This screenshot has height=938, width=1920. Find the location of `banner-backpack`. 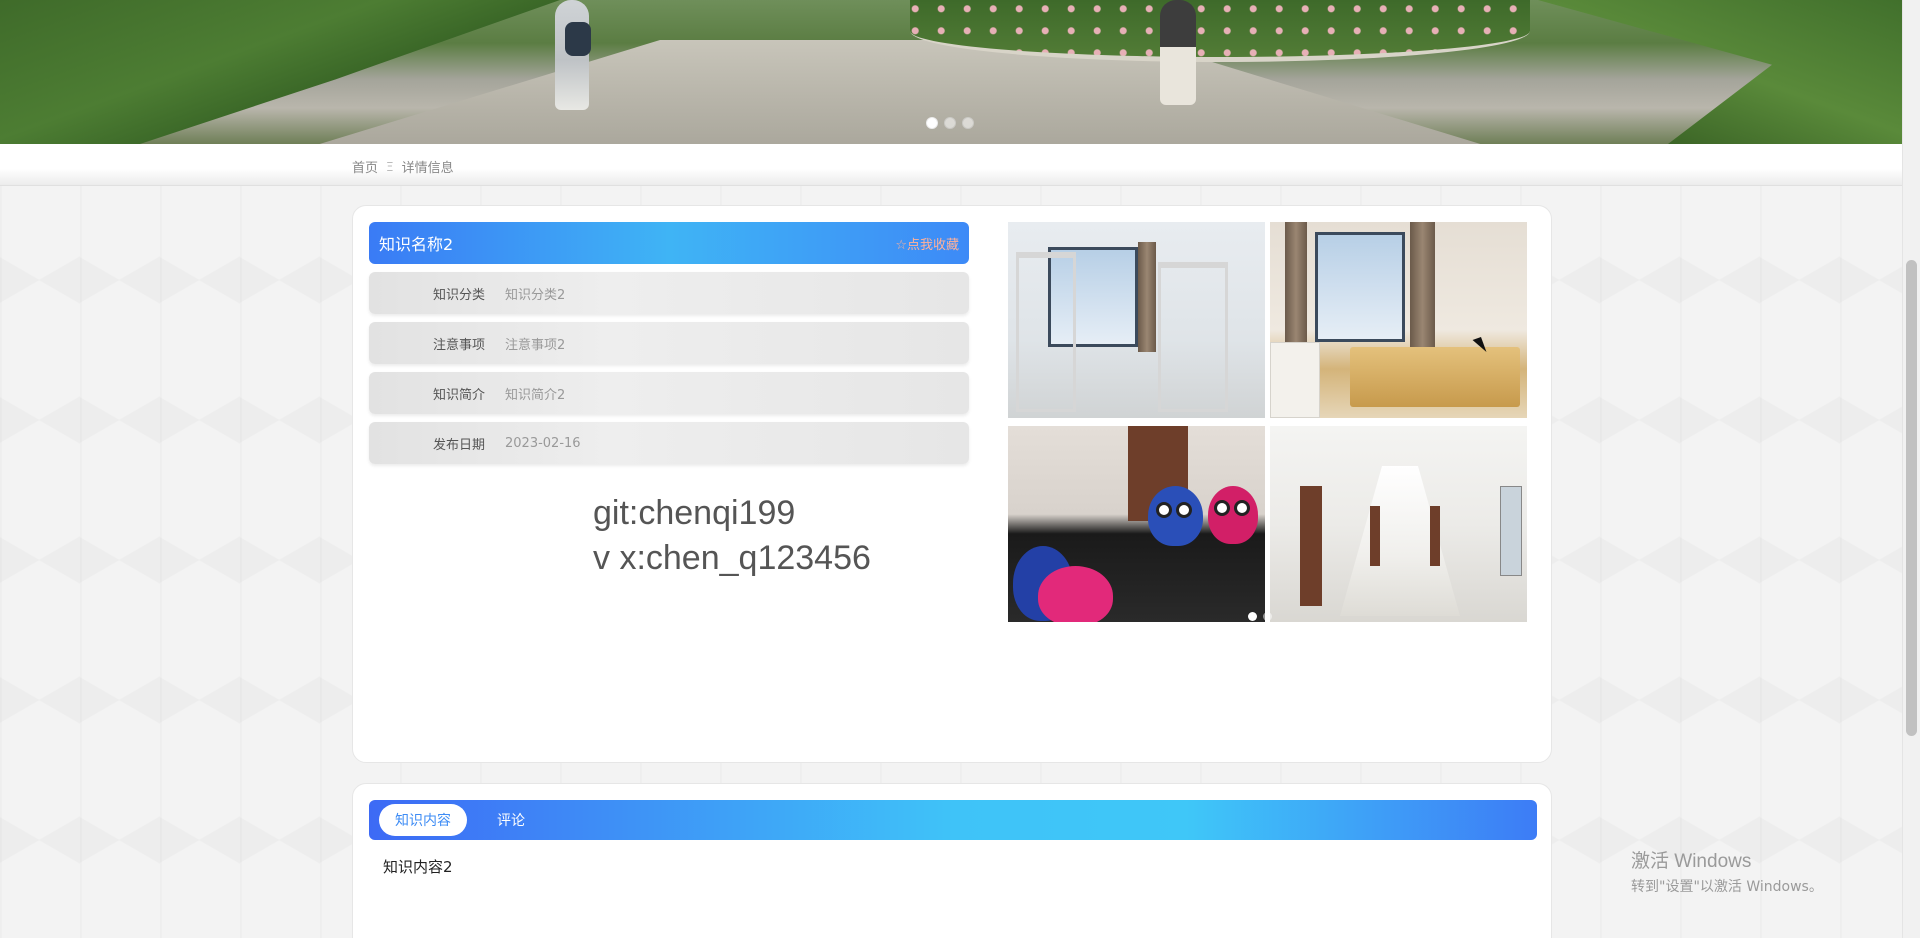

banner-backpack is located at coordinates (578, 39).